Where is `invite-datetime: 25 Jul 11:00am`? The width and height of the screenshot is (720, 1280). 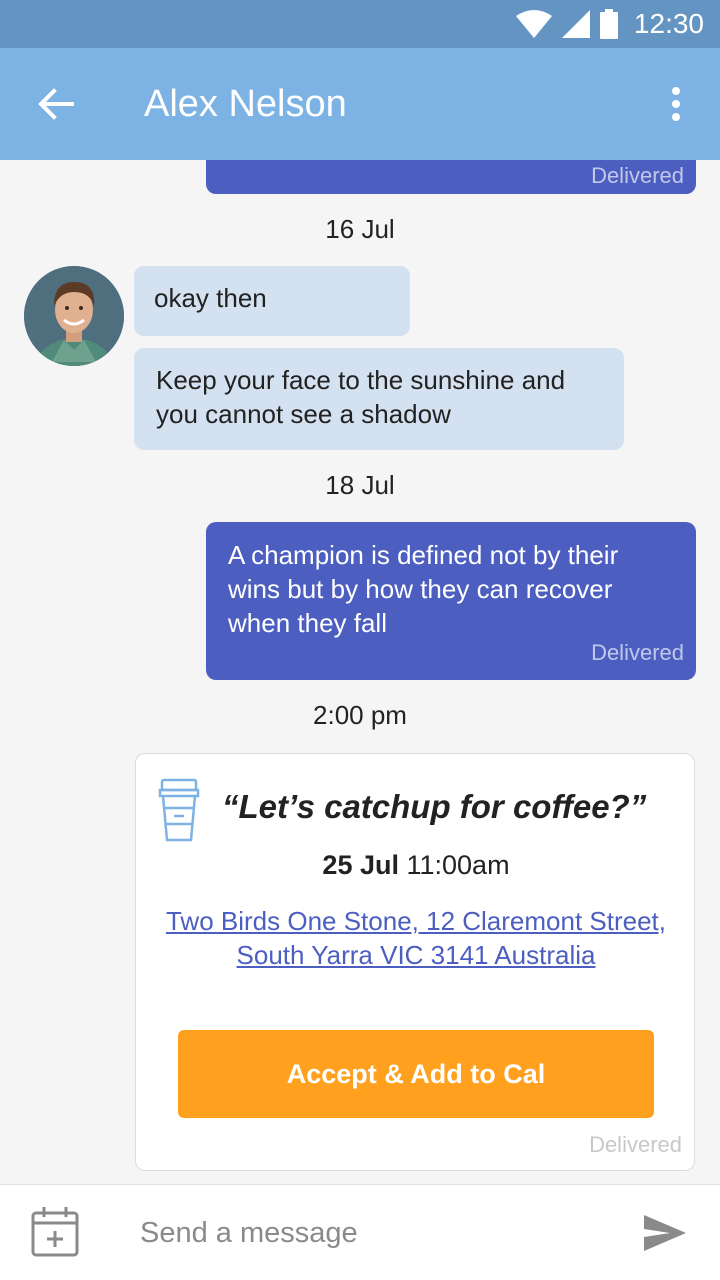
invite-datetime: 25 Jul 11:00am is located at coordinates (416, 865).